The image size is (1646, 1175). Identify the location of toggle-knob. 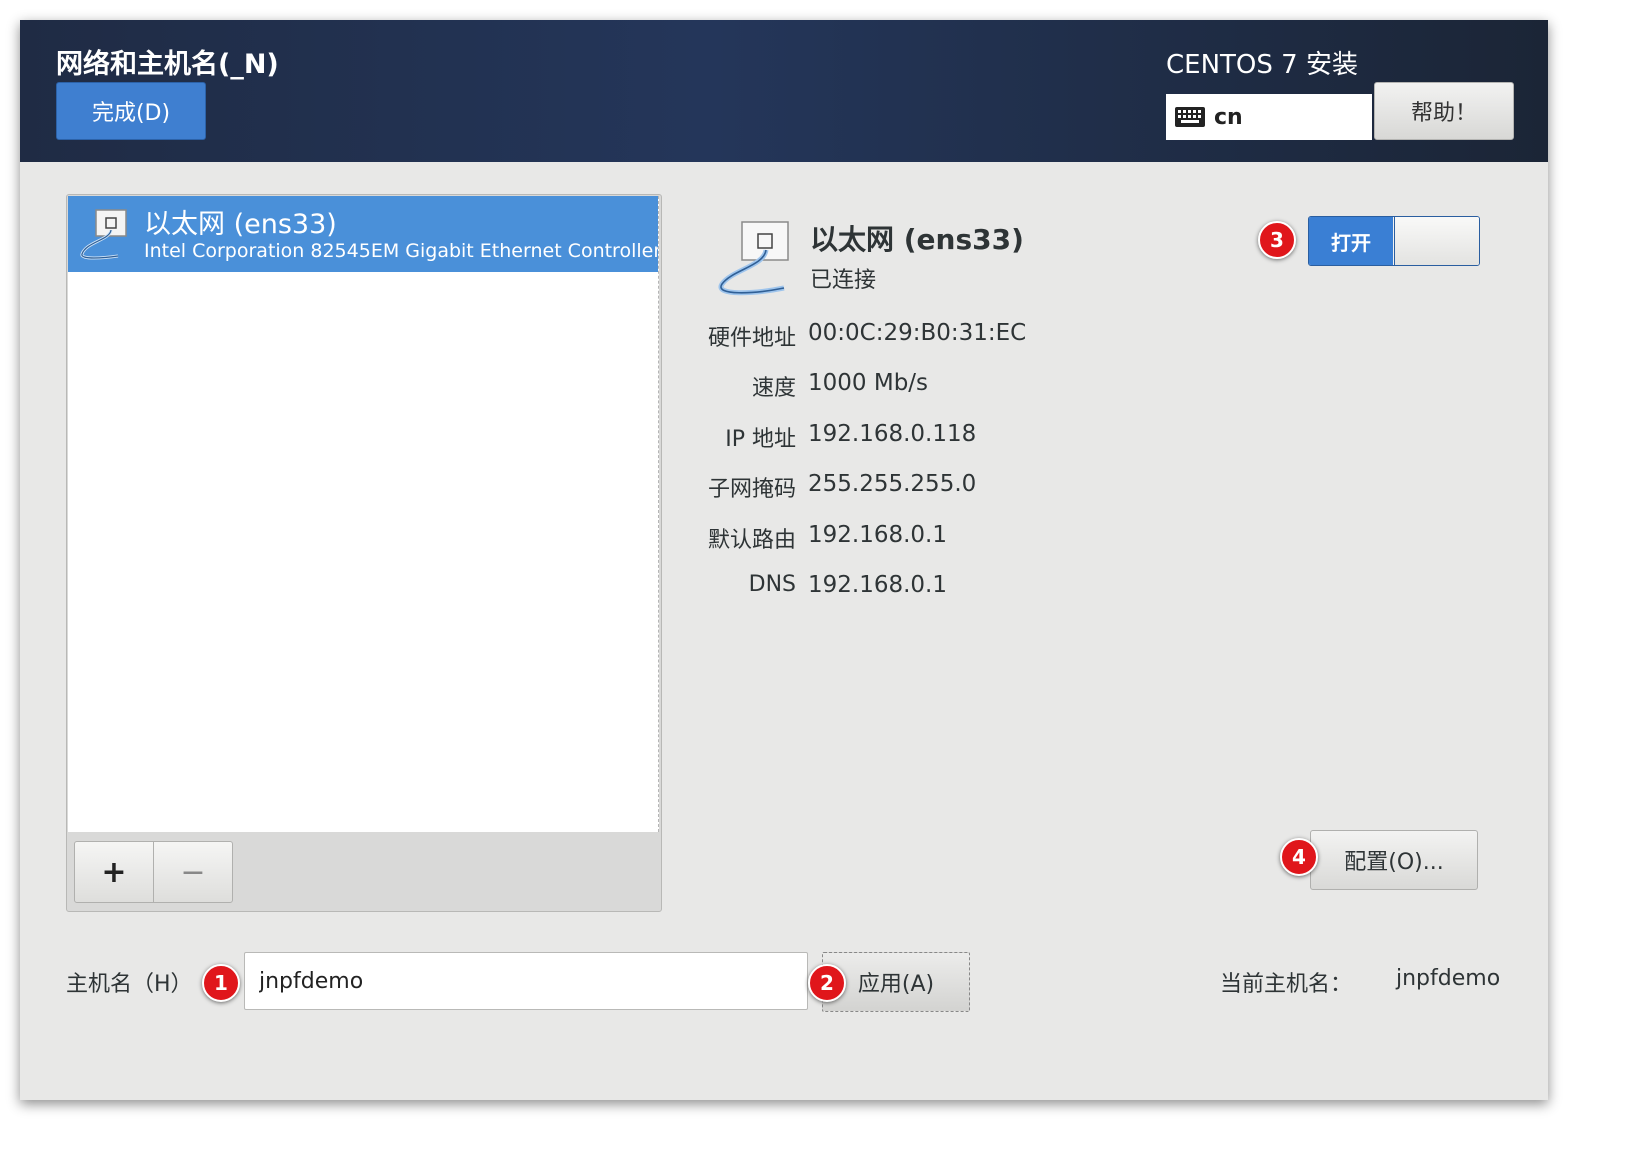
(1436, 241).